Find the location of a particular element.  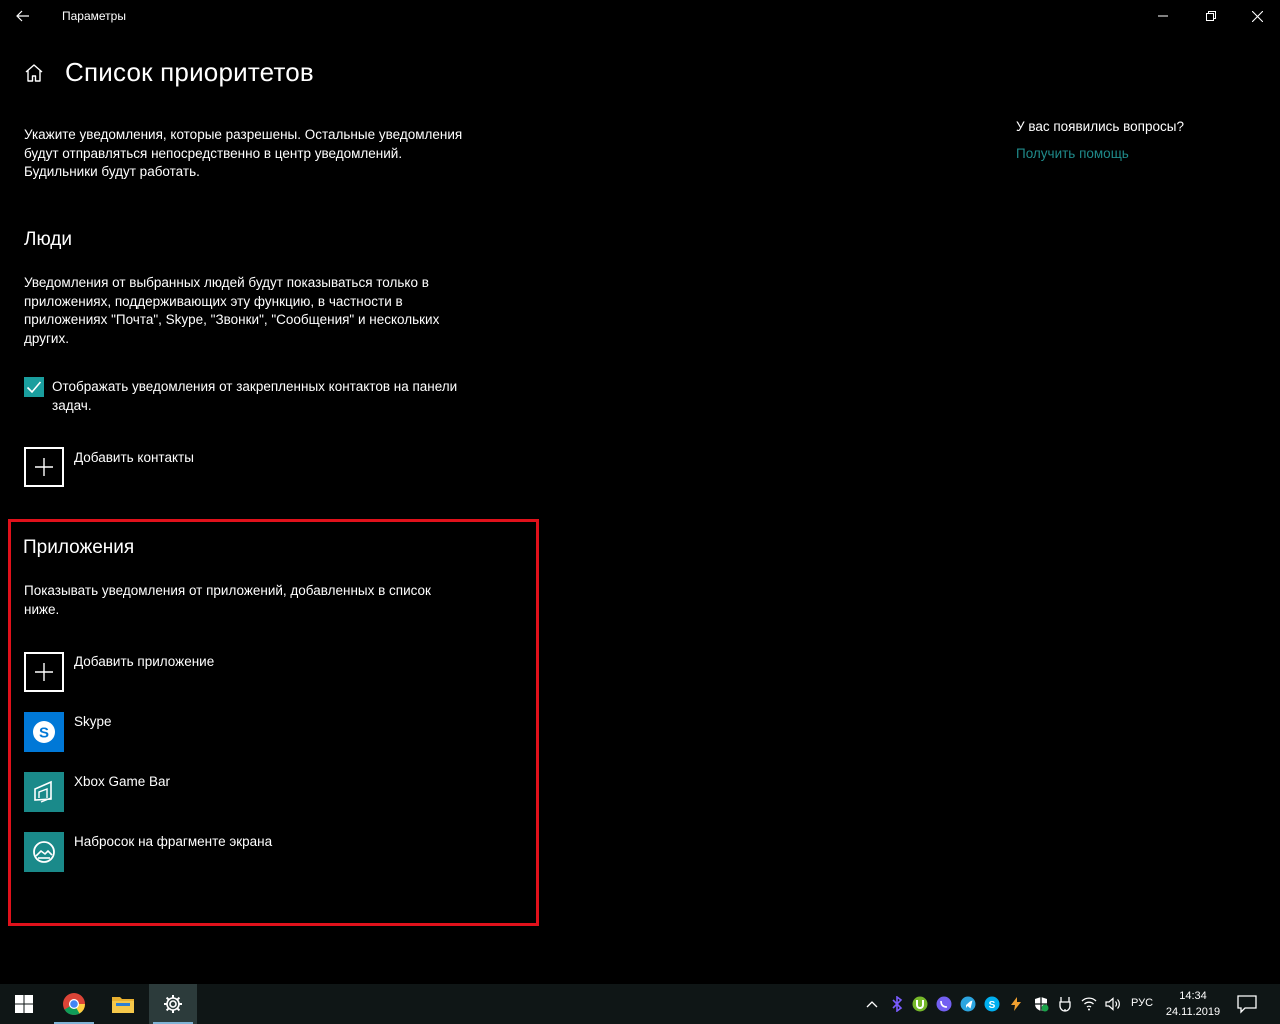

power-icon is located at coordinates (1016, 1004).